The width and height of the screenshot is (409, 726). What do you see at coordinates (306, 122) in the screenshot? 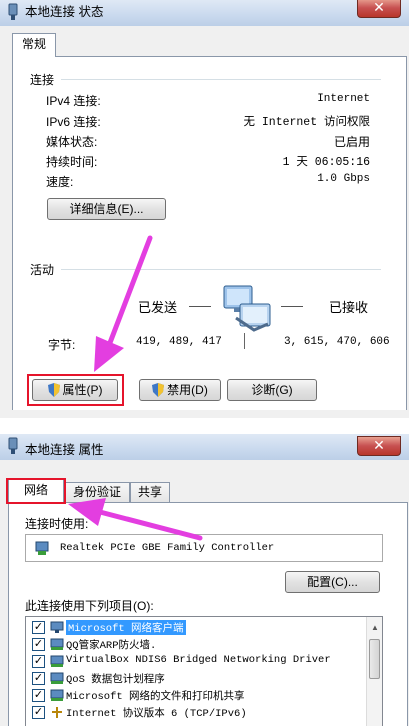
I see `ipv6-value: 无 Internet 访问权限` at bounding box center [306, 122].